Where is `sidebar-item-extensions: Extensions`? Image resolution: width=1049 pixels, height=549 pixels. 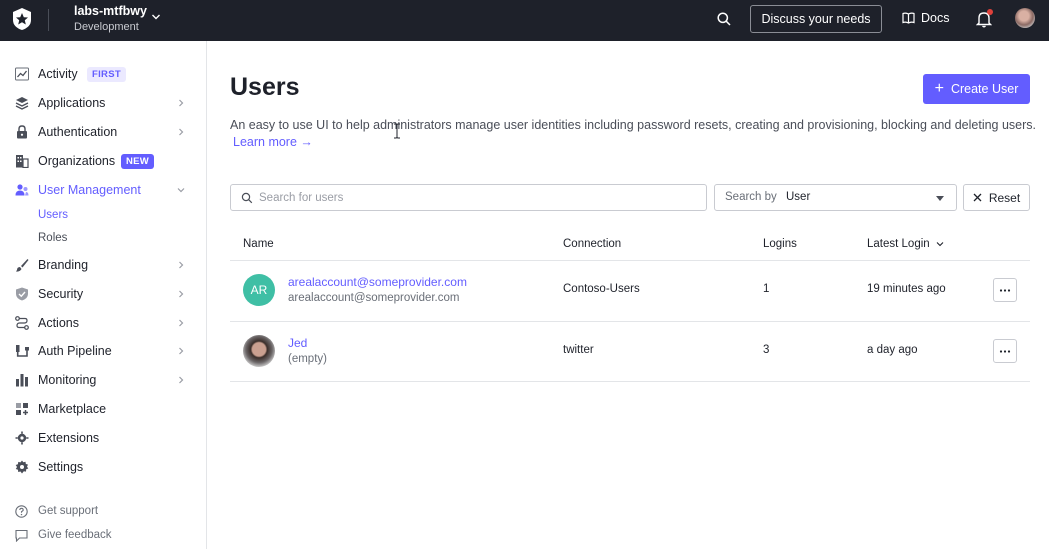 sidebar-item-extensions: Extensions is located at coordinates (103, 438).